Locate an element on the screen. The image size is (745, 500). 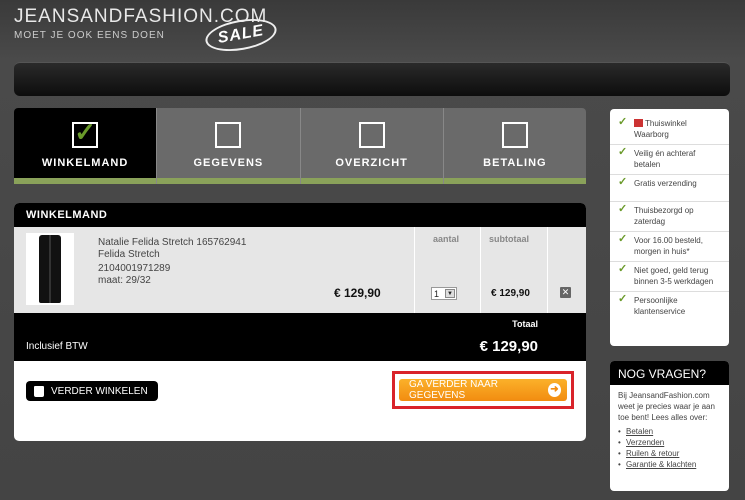
step-checkbox: ✓ is located at coordinates (85, 132).